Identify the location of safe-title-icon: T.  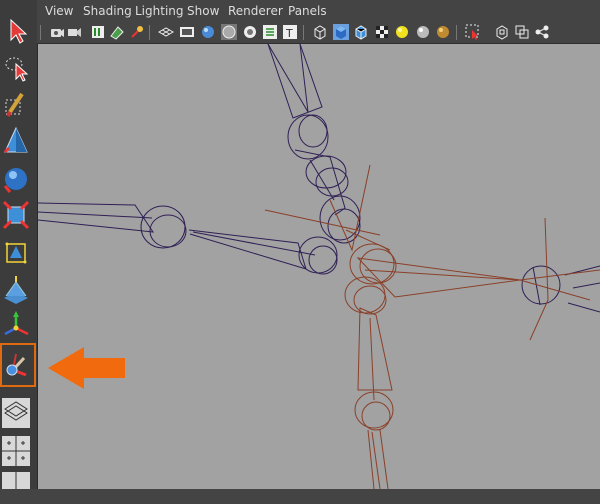
(290, 32).